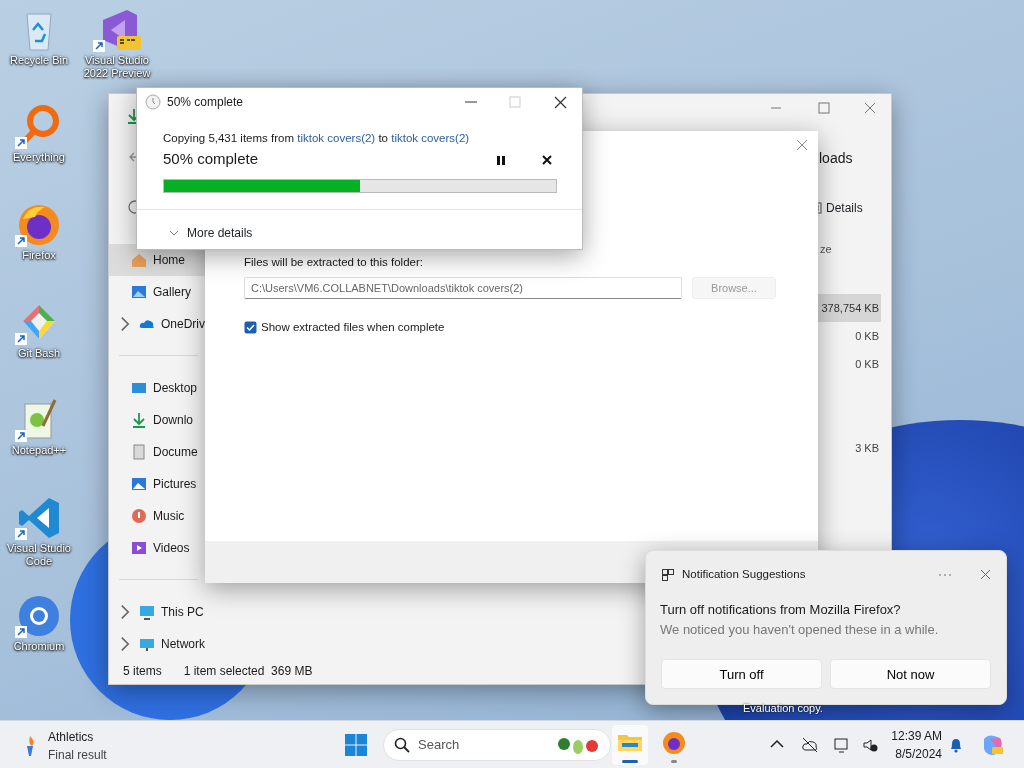  What do you see at coordinates (463, 288) in the screenshot?
I see `path-field: C:\Users\VM6.COLLABNET\Downloads\tiktok covers(2)` at bounding box center [463, 288].